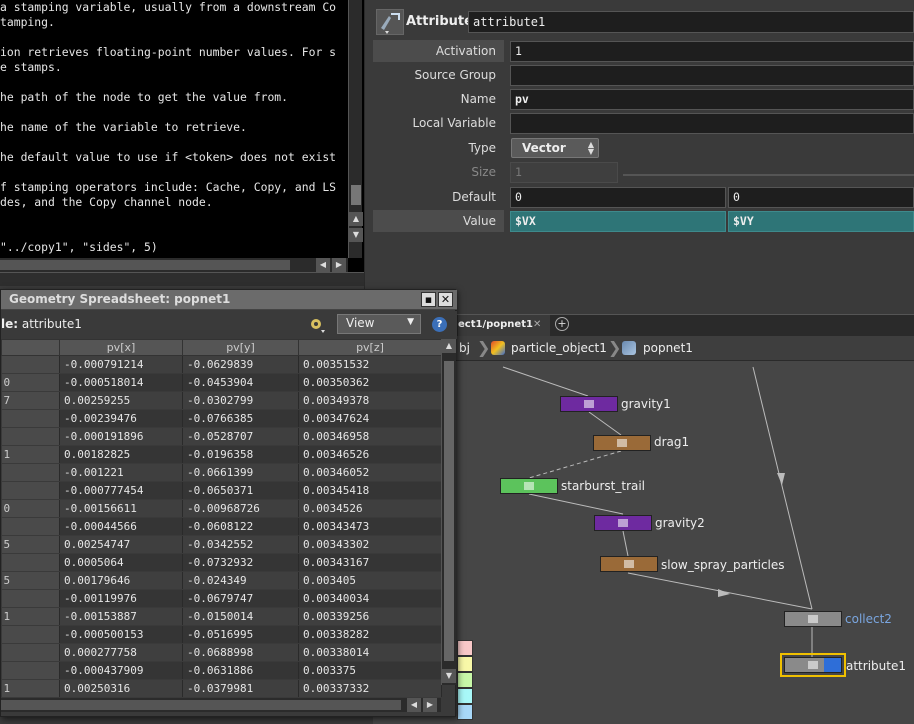 The height and width of the screenshot is (724, 914). Describe the element at coordinates (370, 634) in the screenshot. I see `cell-pv-z: 0.00338282` at that location.